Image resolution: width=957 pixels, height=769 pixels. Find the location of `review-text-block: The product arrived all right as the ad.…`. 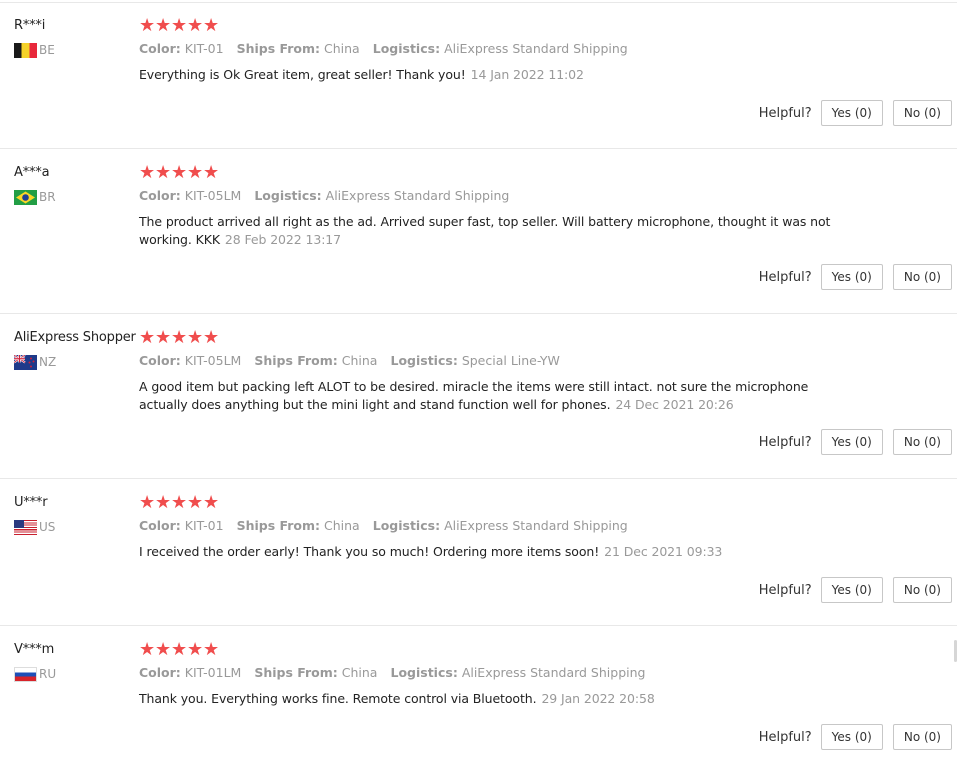

review-text-block: The product arrived all right as the ad.… is located at coordinates (499, 231).